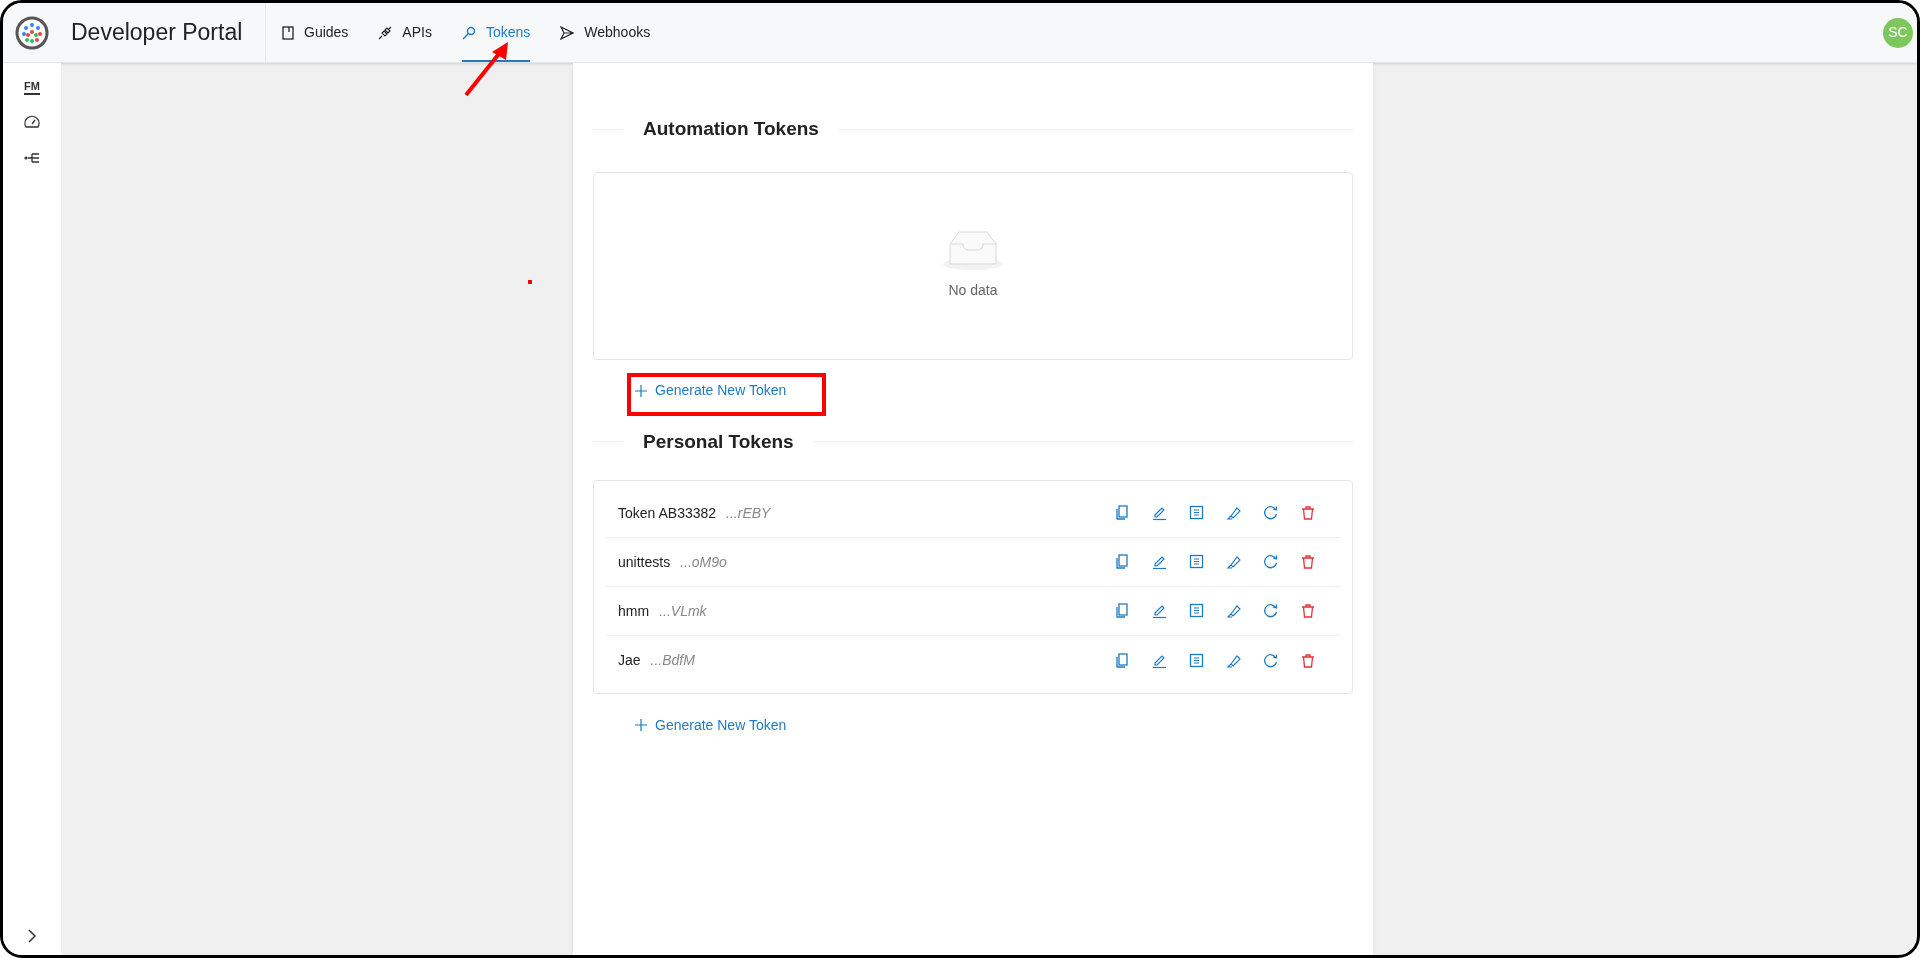  Describe the element at coordinates (672, 660) in the screenshot. I see `token-suffix: ...BdfM` at that location.